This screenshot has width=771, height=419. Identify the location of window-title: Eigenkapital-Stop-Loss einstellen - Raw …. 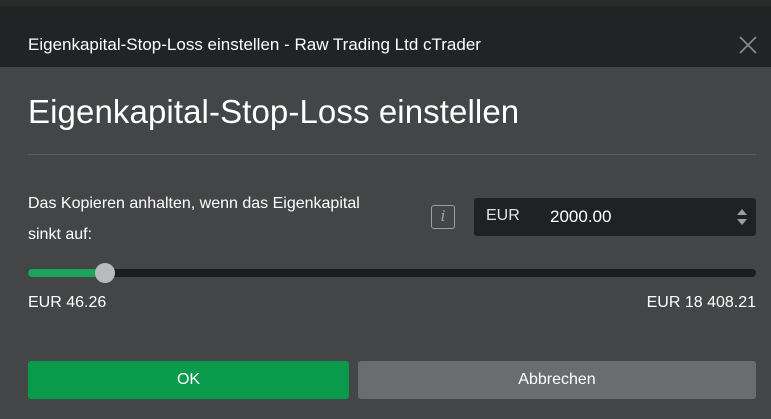
(254, 44).